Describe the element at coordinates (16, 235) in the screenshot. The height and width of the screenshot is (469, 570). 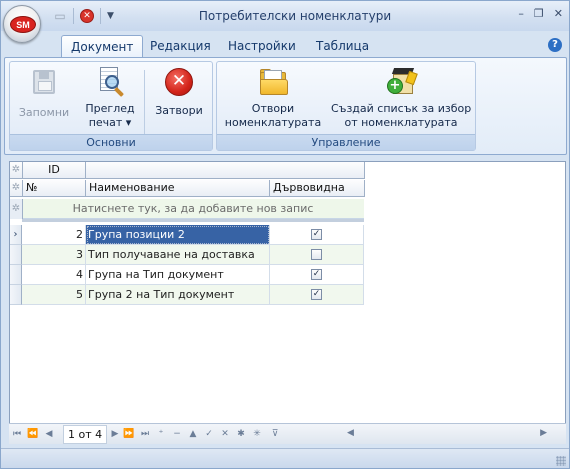
I see `current-row-indicator-icon: ›` at that location.